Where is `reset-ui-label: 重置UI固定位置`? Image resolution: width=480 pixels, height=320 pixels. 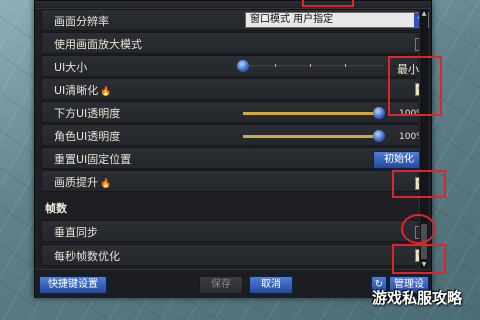 reset-ui-label: 重置UI固定位置 is located at coordinates (93, 159).